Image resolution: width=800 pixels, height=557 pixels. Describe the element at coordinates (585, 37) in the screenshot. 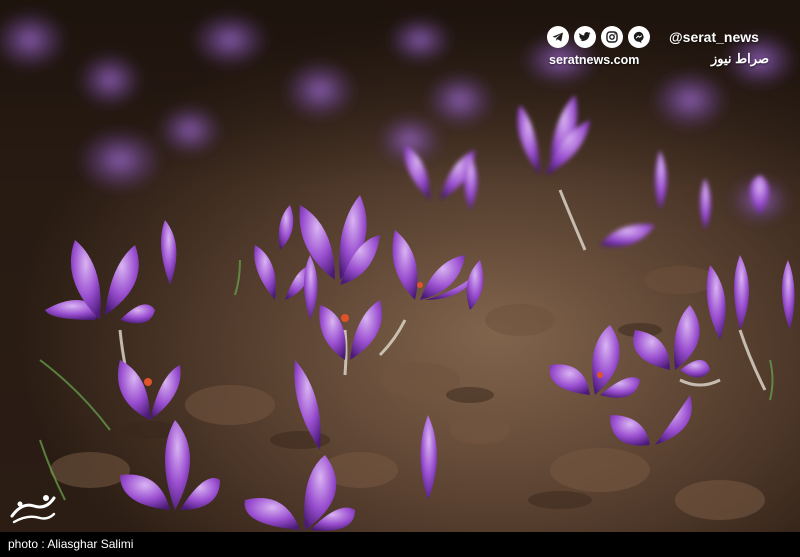

I see `twitter-icon` at that location.